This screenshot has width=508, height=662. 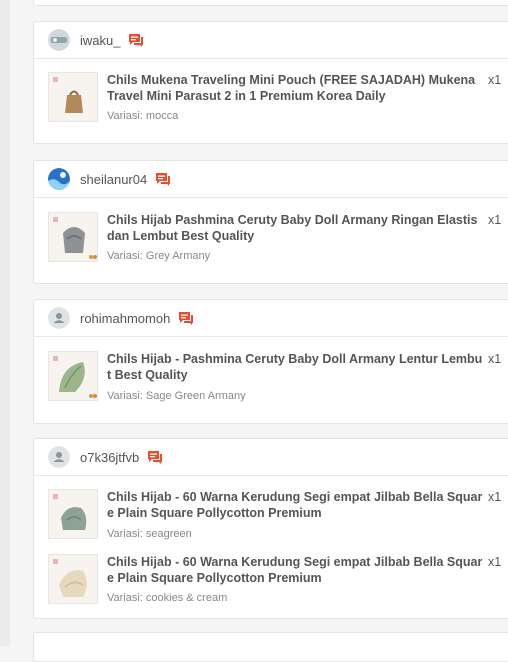 I want to click on product-variant: Variasi: seagreen, so click(x=149, y=534).